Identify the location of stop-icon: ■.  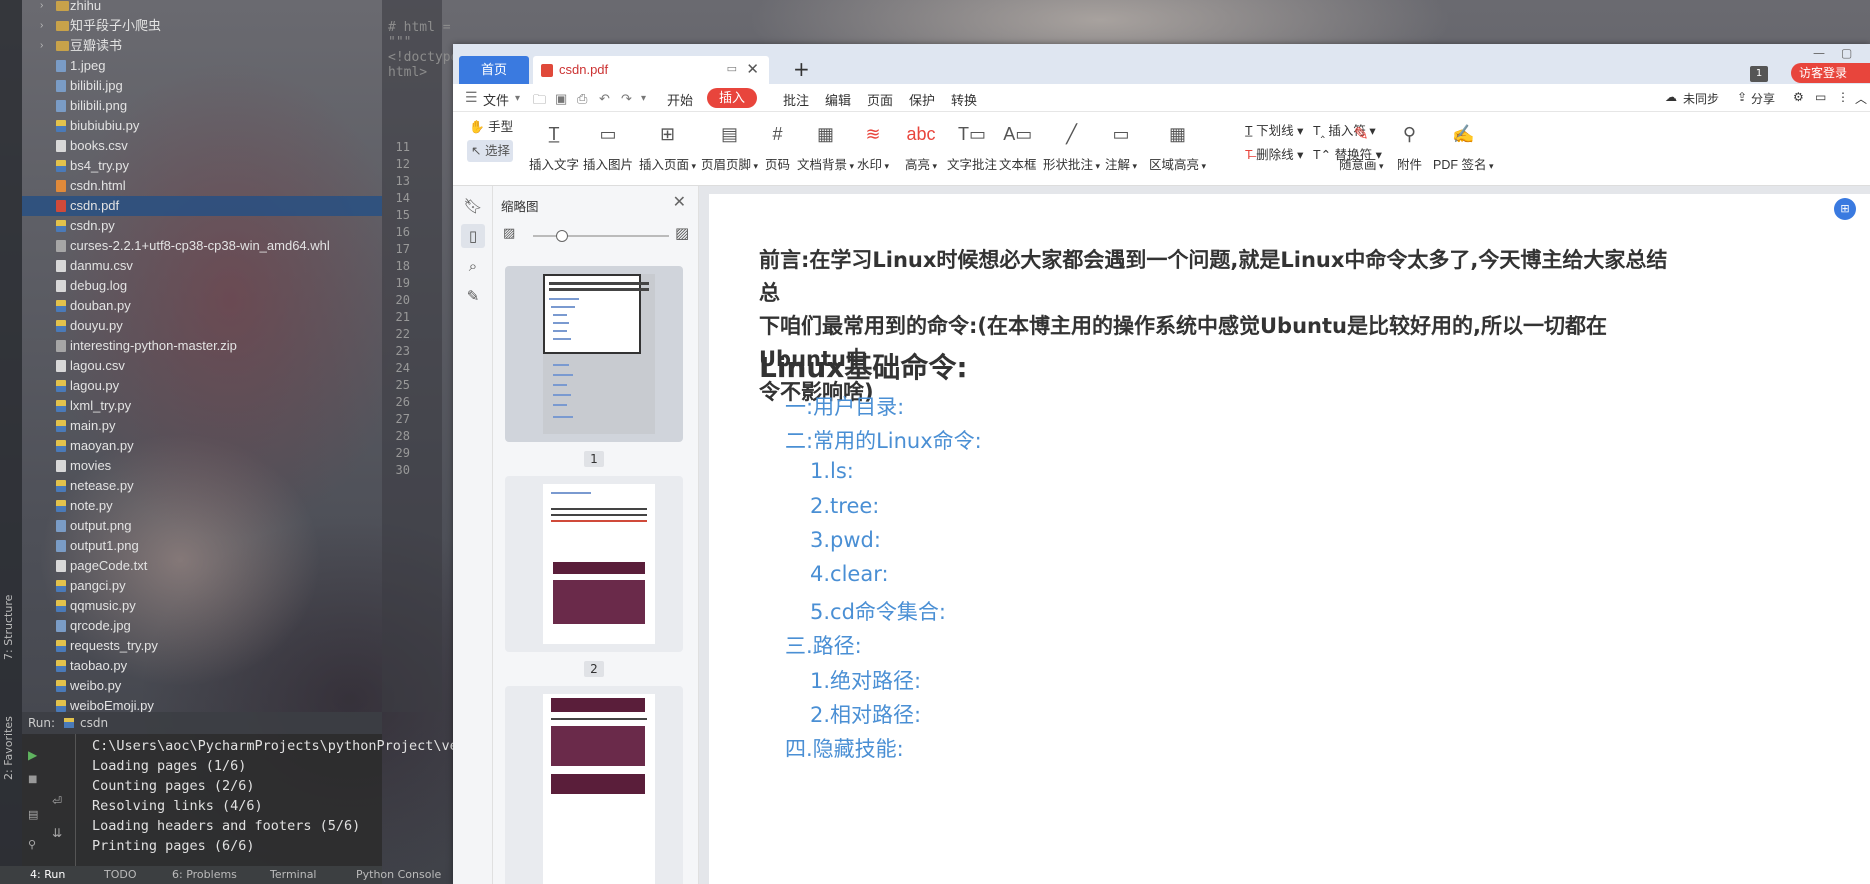
(32, 779).